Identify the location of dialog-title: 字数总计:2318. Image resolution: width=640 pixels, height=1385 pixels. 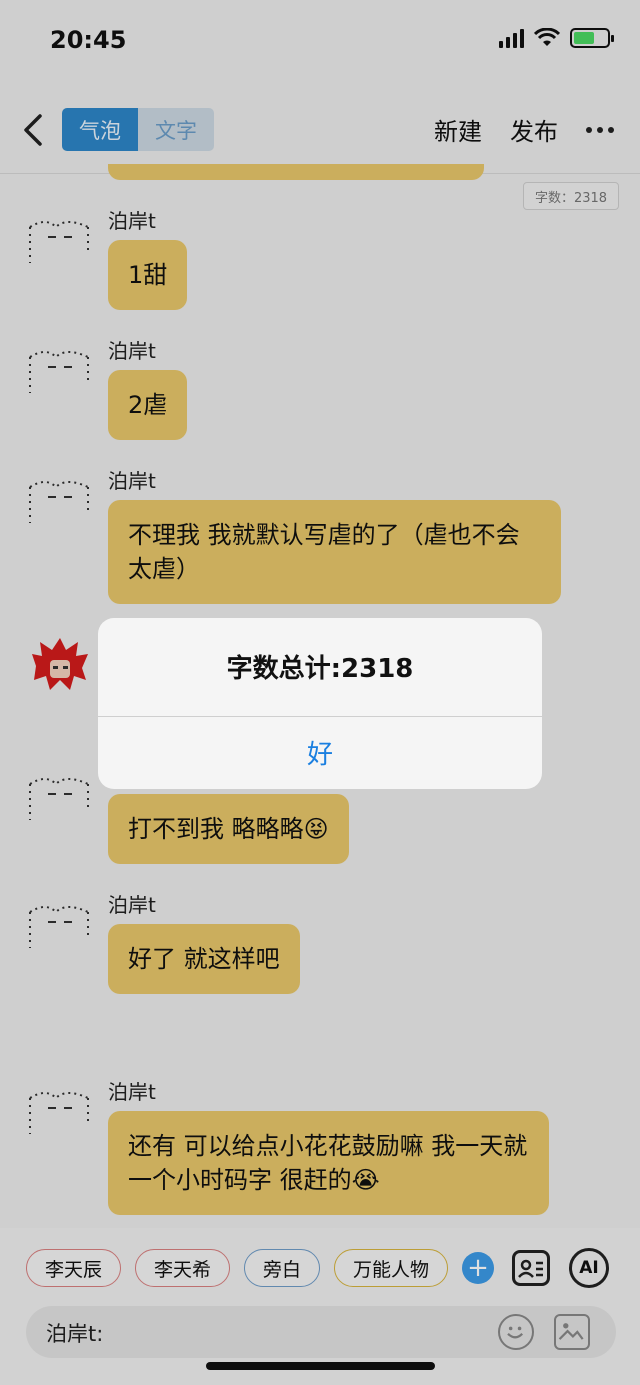
(320, 669).